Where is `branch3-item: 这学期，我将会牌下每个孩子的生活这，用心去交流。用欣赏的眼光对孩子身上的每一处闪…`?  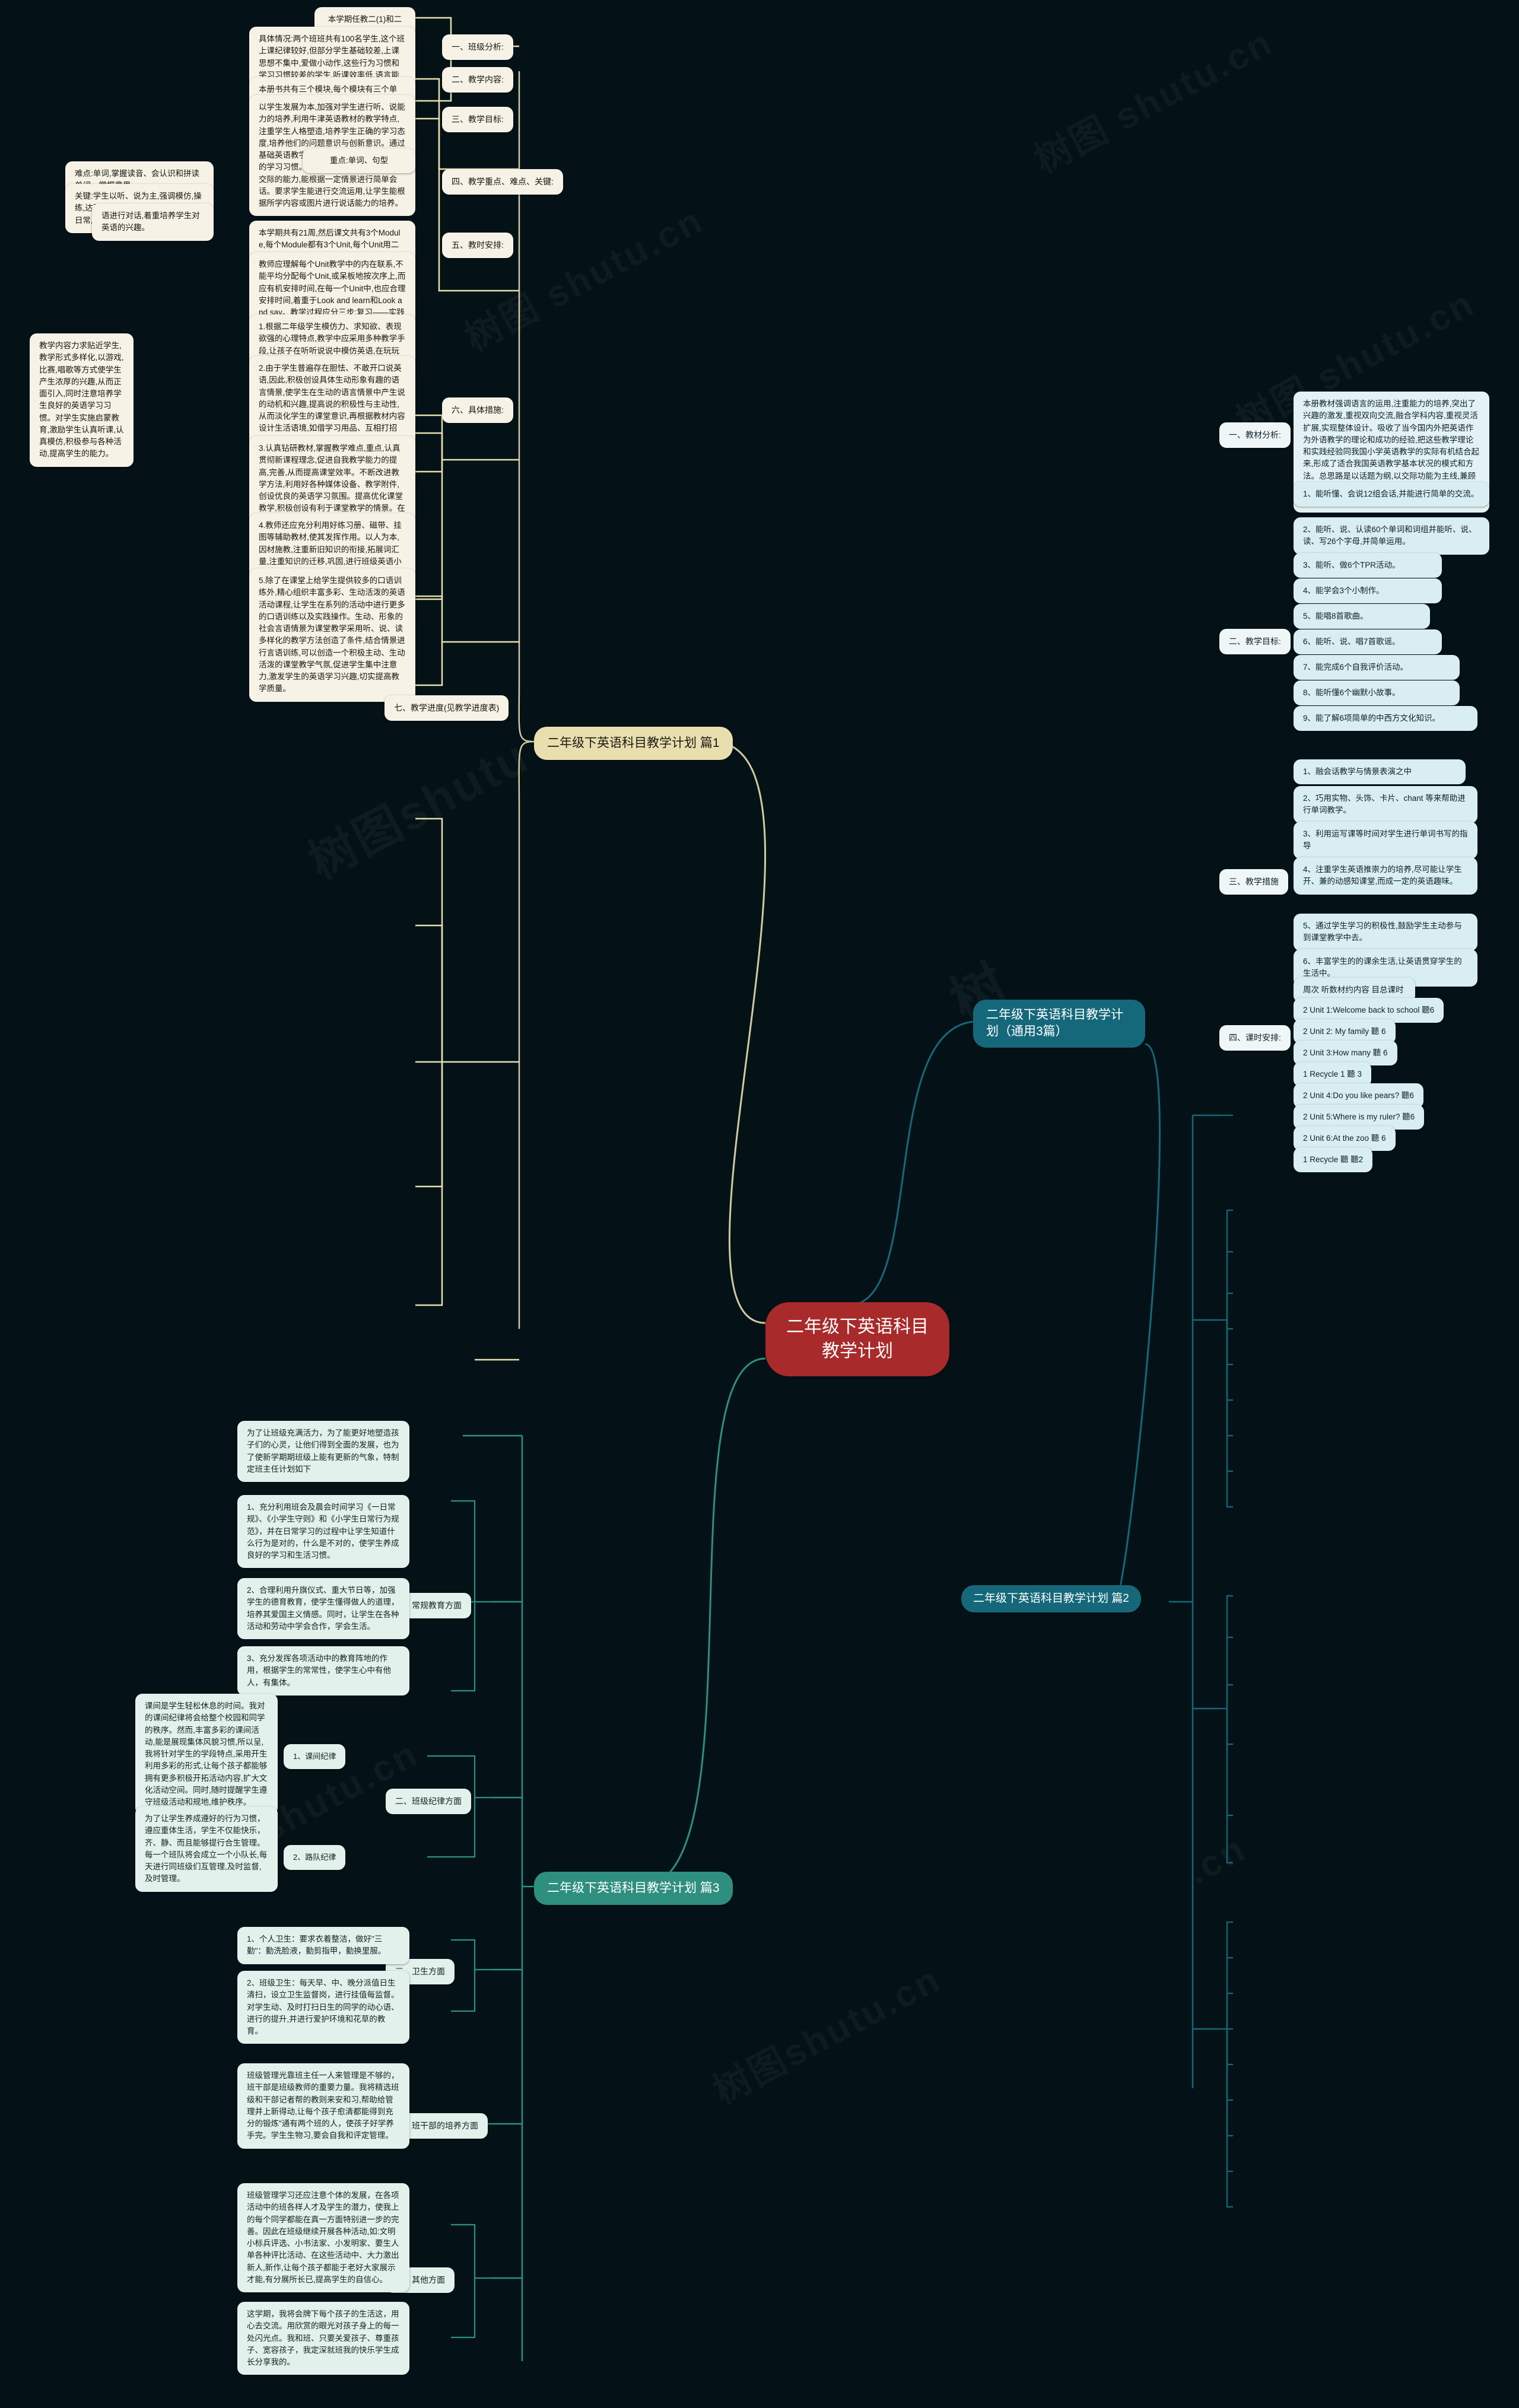
branch3-item: 这学期，我将会牌下每个孩子的生活这，用心去交流。用欣赏的眼光对孩子身上的每一处闪… is located at coordinates (323, 2339).